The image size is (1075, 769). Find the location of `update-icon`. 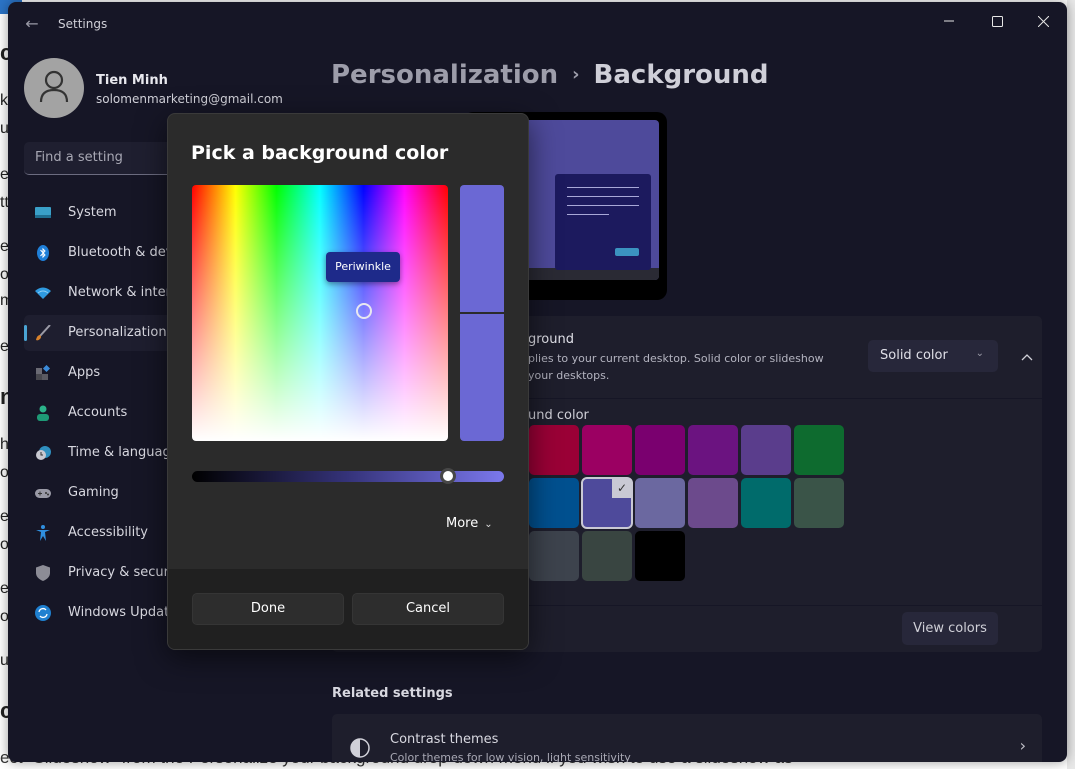

update-icon is located at coordinates (43, 613).